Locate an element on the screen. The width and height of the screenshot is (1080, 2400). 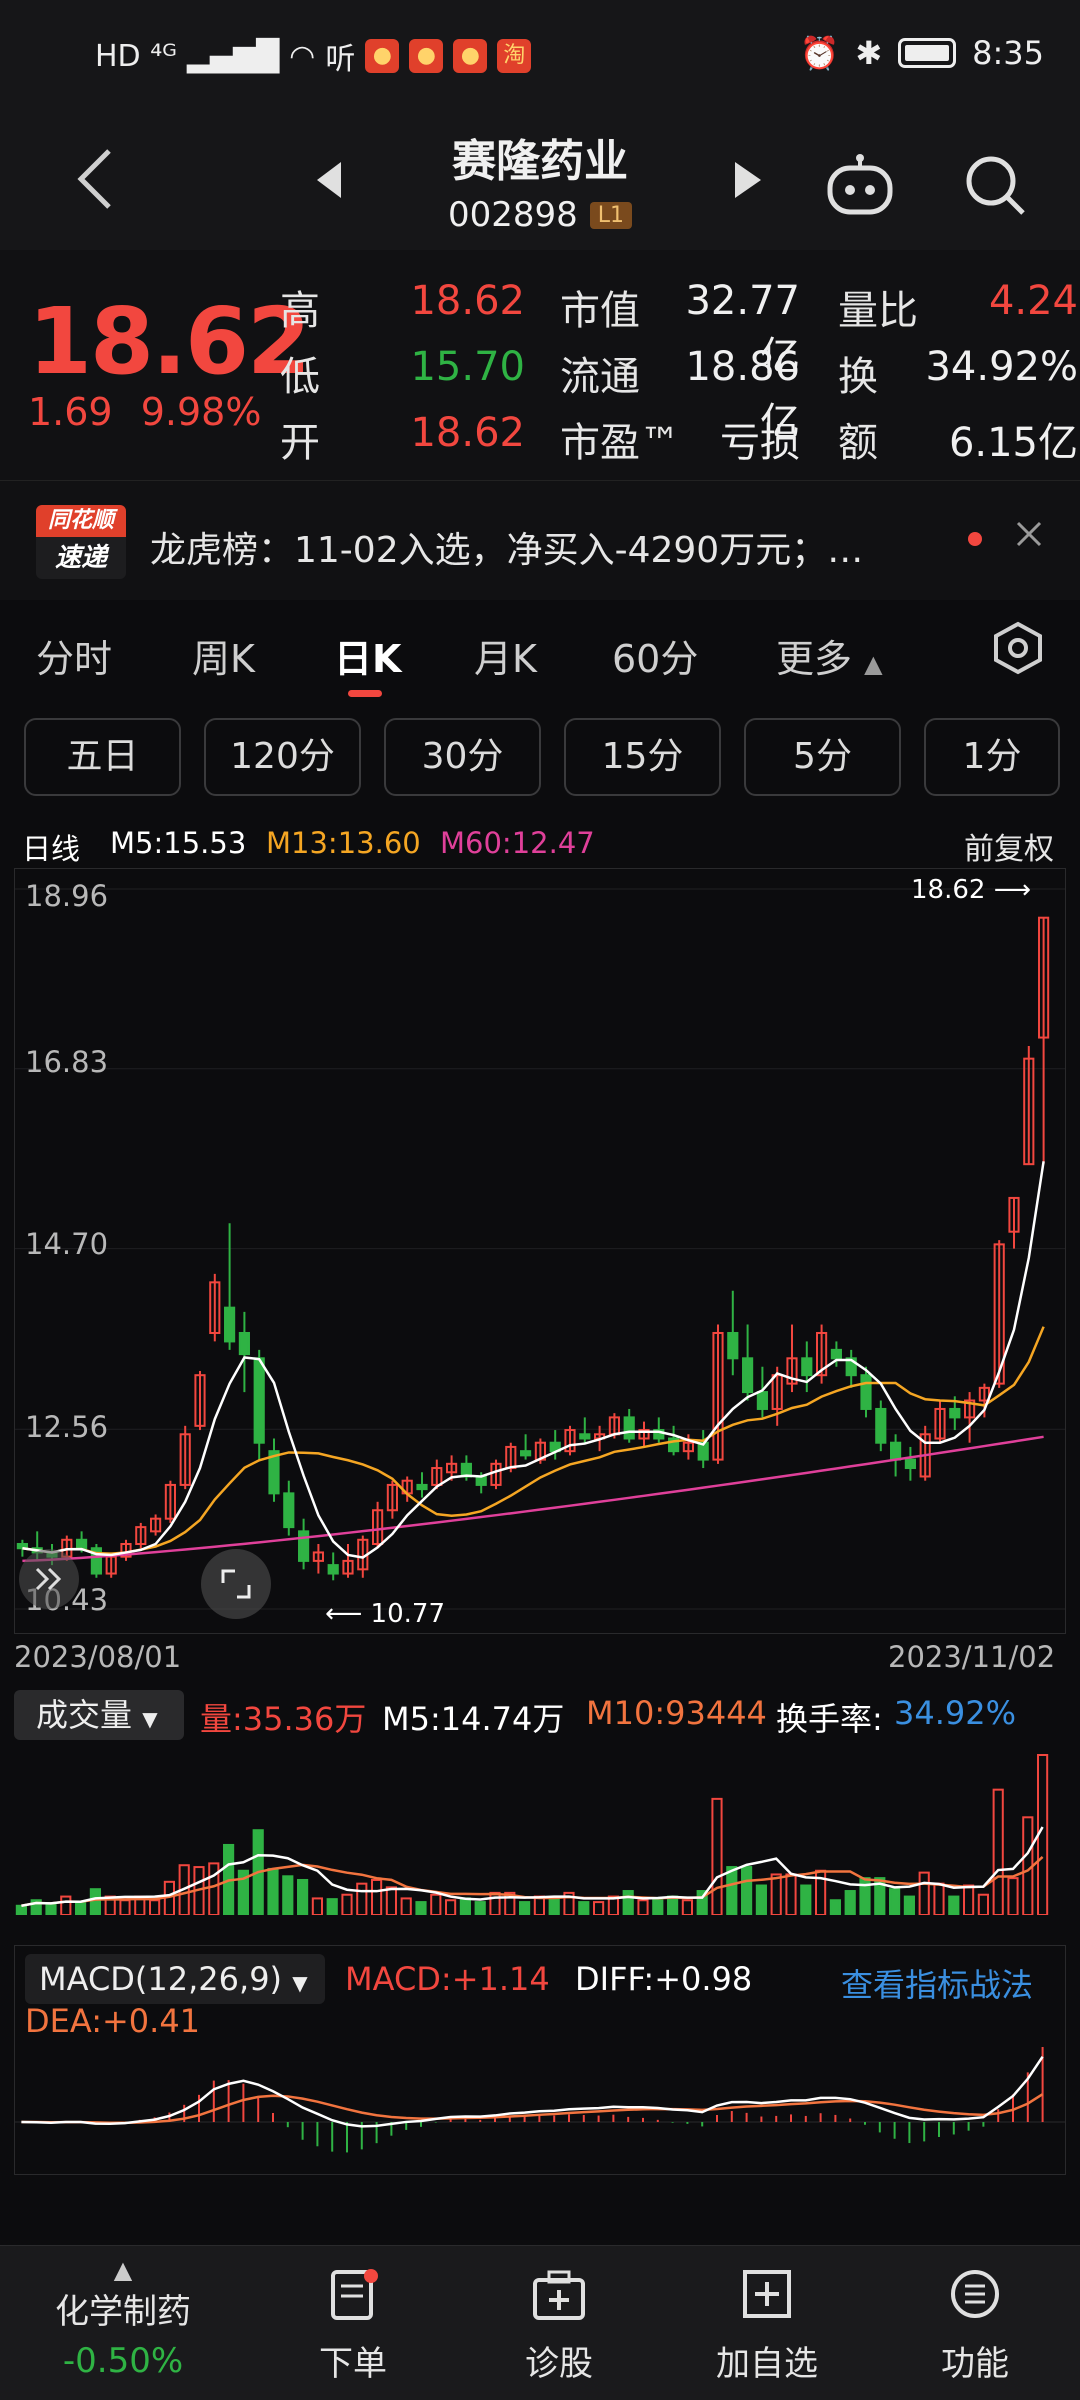
chart-settings-button is located at coordinates (1020, 650).